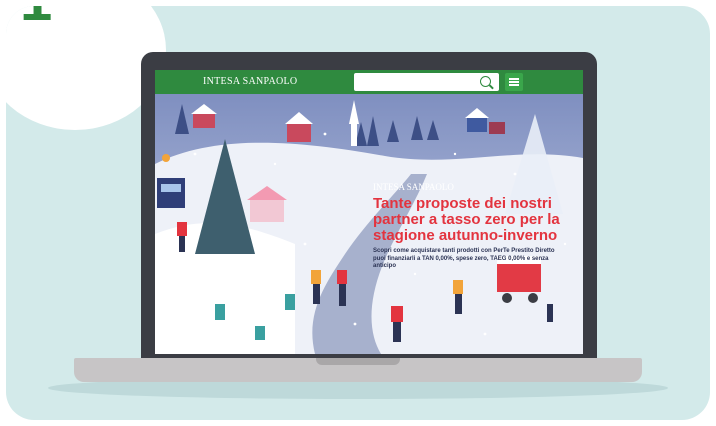  I want to click on site-logo: INTESA SANPAOLO, so click(250, 81).